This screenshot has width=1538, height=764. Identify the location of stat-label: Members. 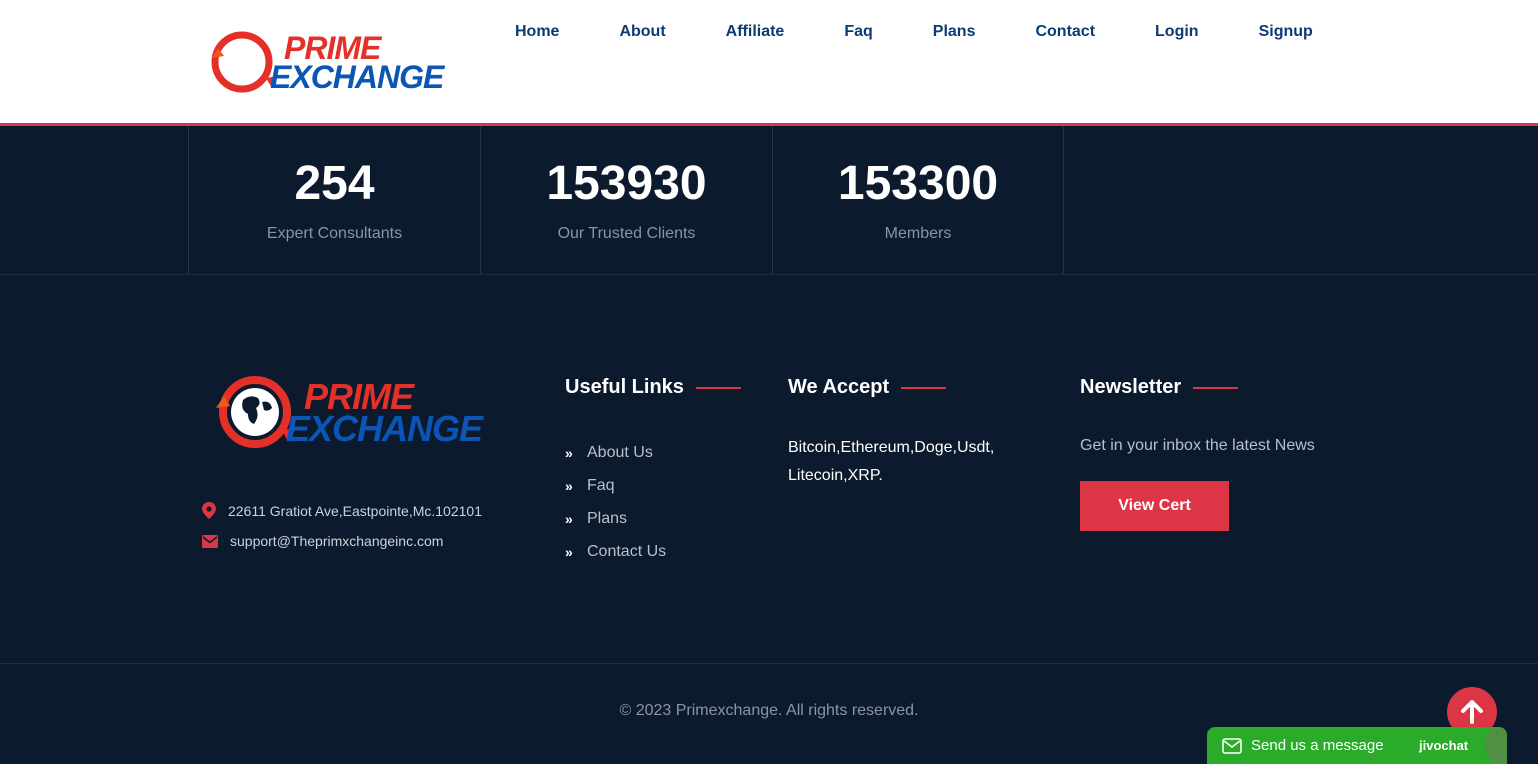
(918, 233).